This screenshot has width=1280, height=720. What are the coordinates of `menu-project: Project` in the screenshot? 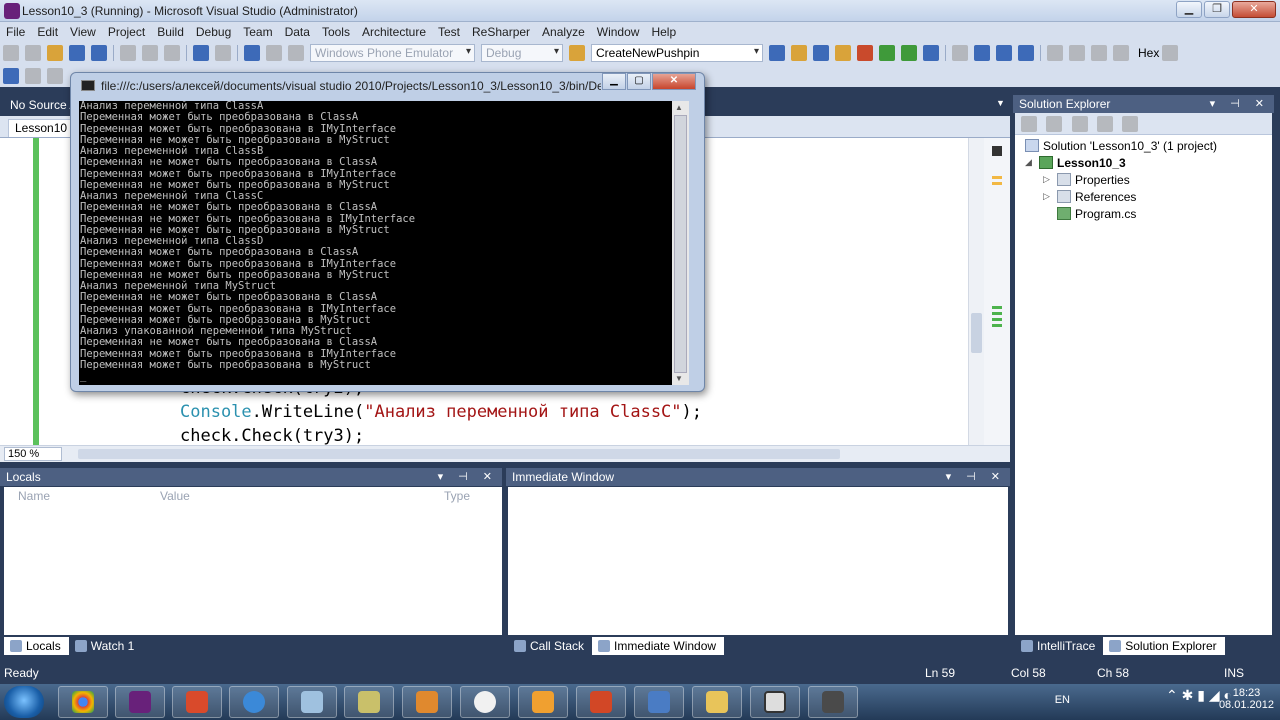 It's located at (126, 32).